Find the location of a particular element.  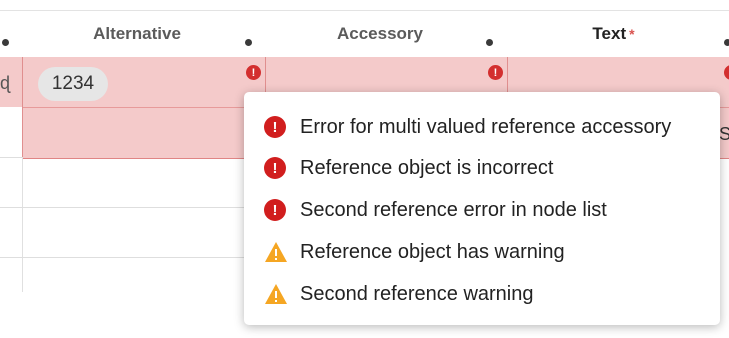

column-header-text: Text * is located at coordinates (613, 34).